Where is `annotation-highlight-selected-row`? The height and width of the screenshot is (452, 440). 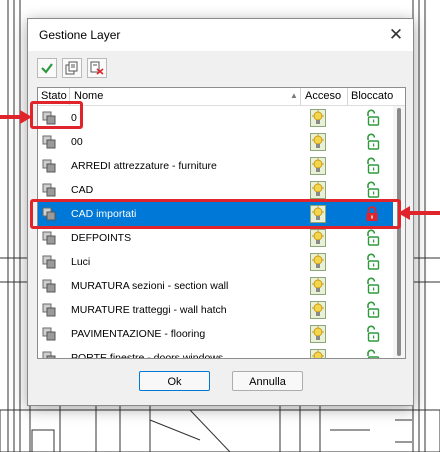
annotation-highlight-selected-row is located at coordinates (215, 214).